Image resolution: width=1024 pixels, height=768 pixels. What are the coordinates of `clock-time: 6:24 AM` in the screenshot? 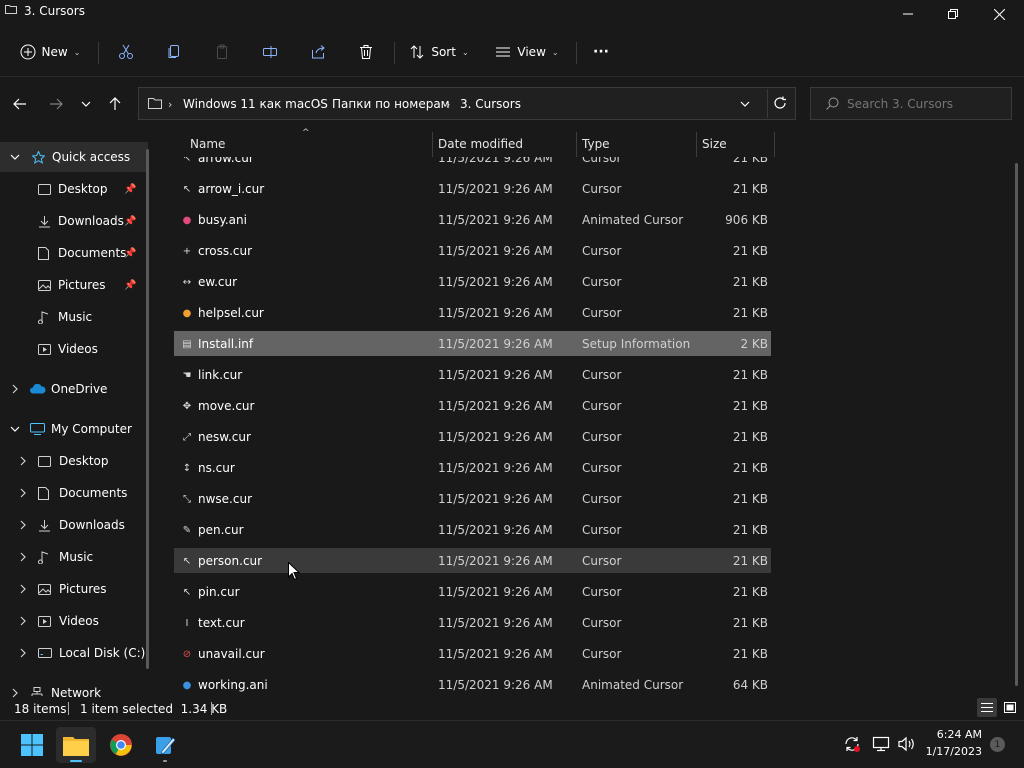 It's located at (950, 734).